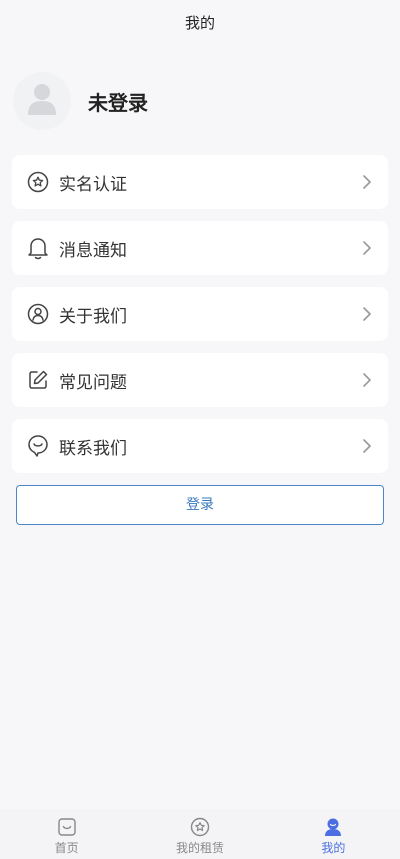 Image resolution: width=400 pixels, height=859 pixels. Describe the element at coordinates (333, 848) in the screenshot. I see `tab-label: 我的` at that location.